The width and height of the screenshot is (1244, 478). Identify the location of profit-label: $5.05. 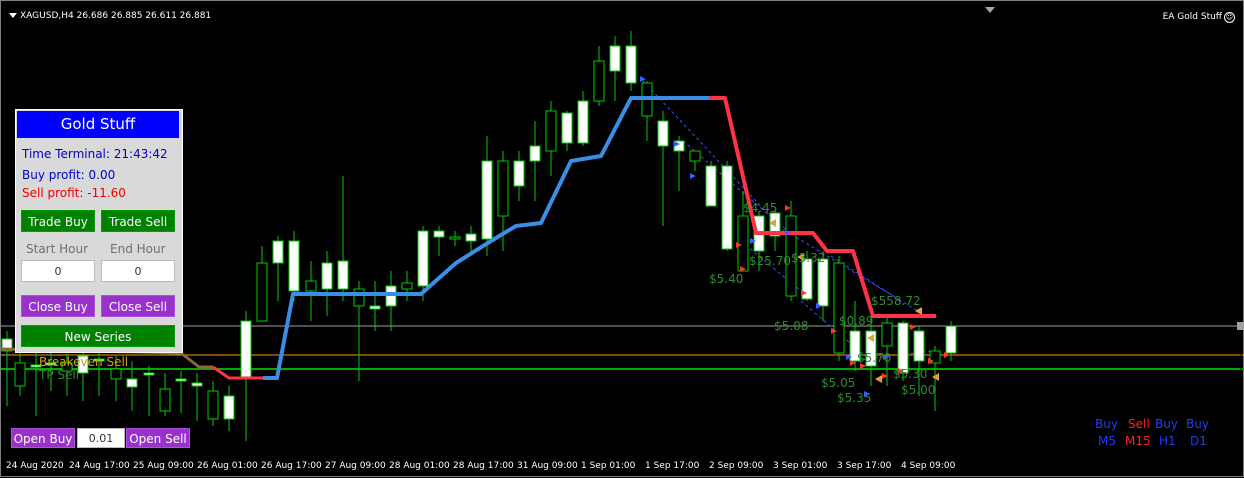
(838, 383).